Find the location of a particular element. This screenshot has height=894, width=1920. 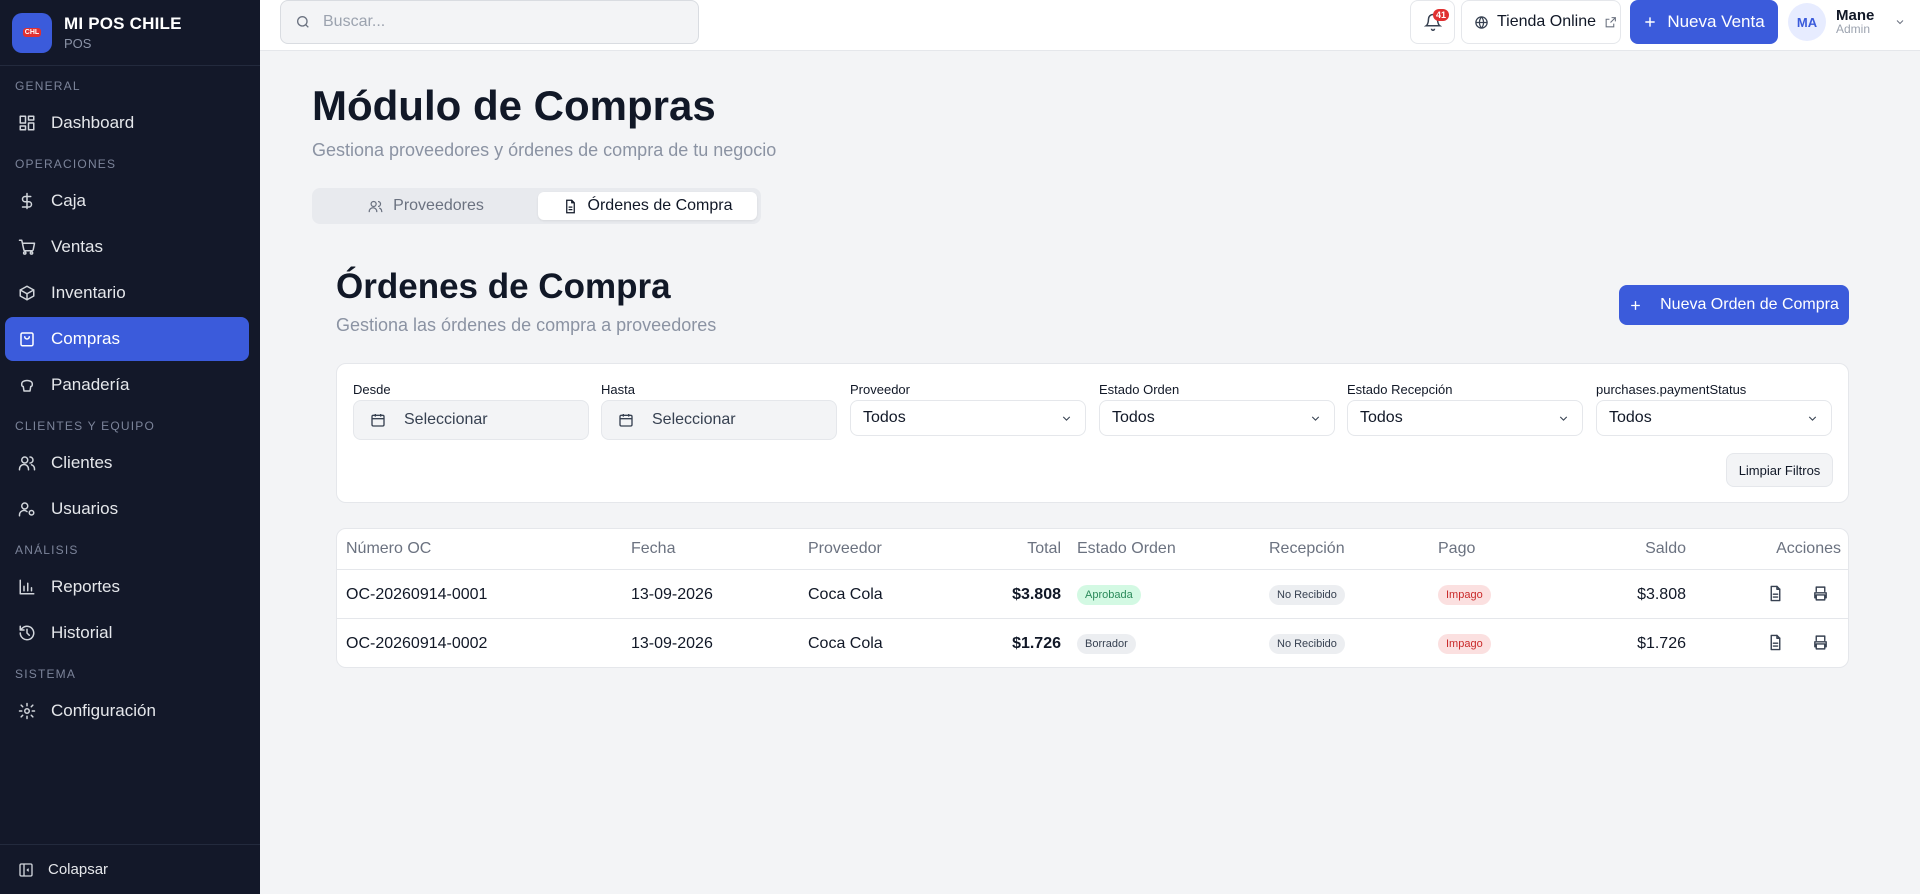

brand-logo-text: CHL is located at coordinates (32, 32).